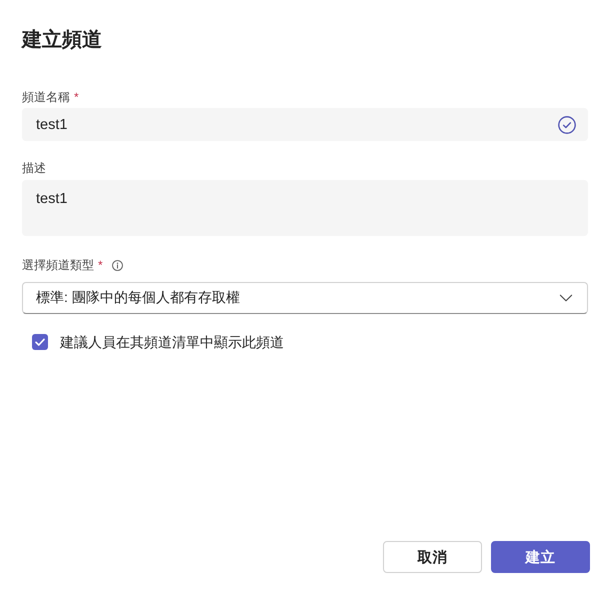 The height and width of the screenshot is (600, 610). Describe the element at coordinates (62, 40) in the screenshot. I see `dialog-title: 建立頻道` at that location.